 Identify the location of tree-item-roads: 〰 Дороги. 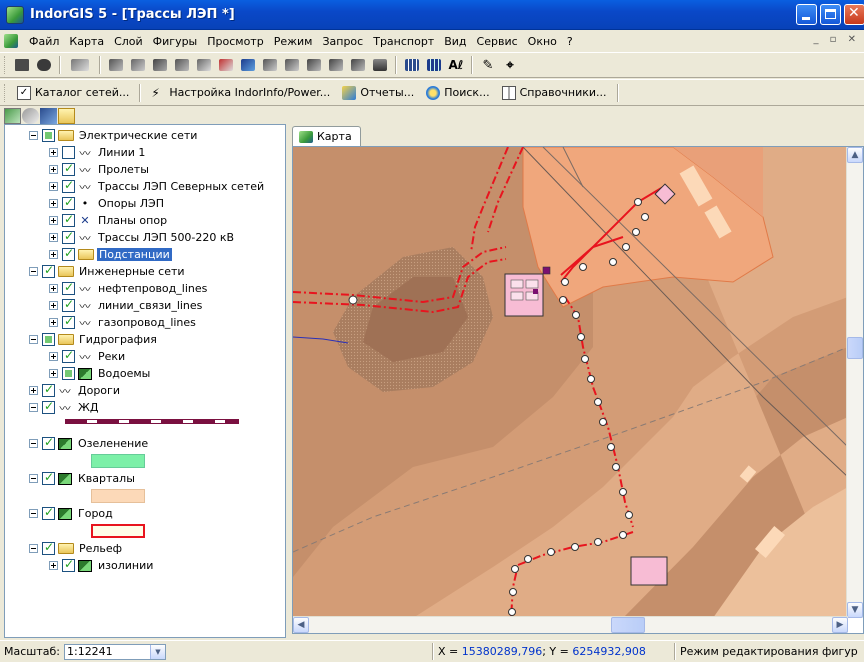
(75, 390).